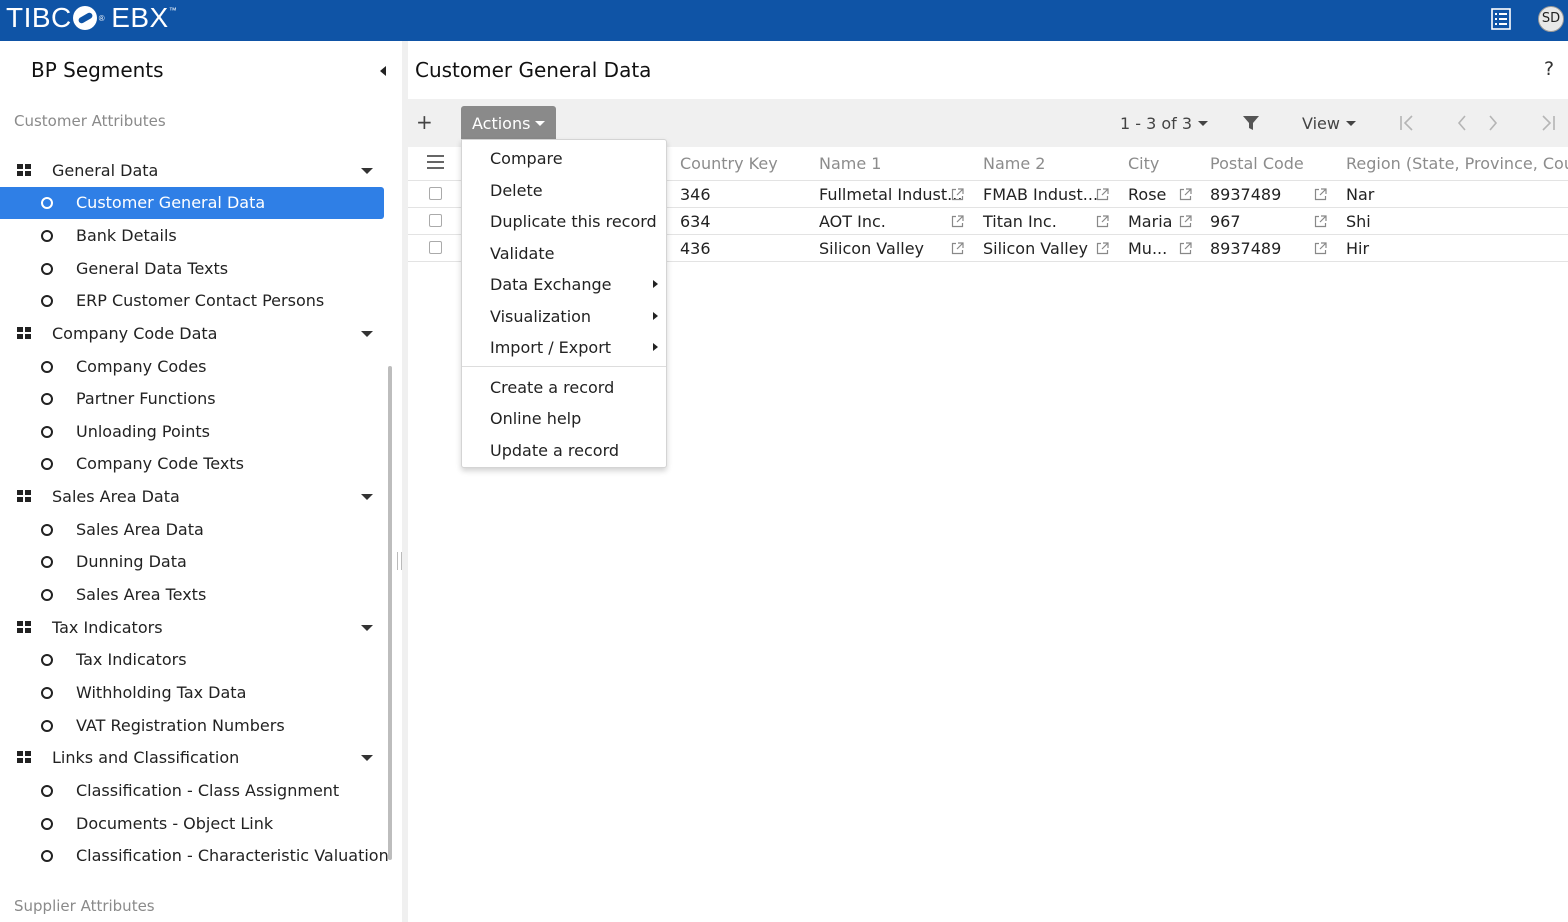 The height and width of the screenshot is (922, 1568). What do you see at coordinates (1548, 123) in the screenshot?
I see `last-page-icon` at bounding box center [1548, 123].